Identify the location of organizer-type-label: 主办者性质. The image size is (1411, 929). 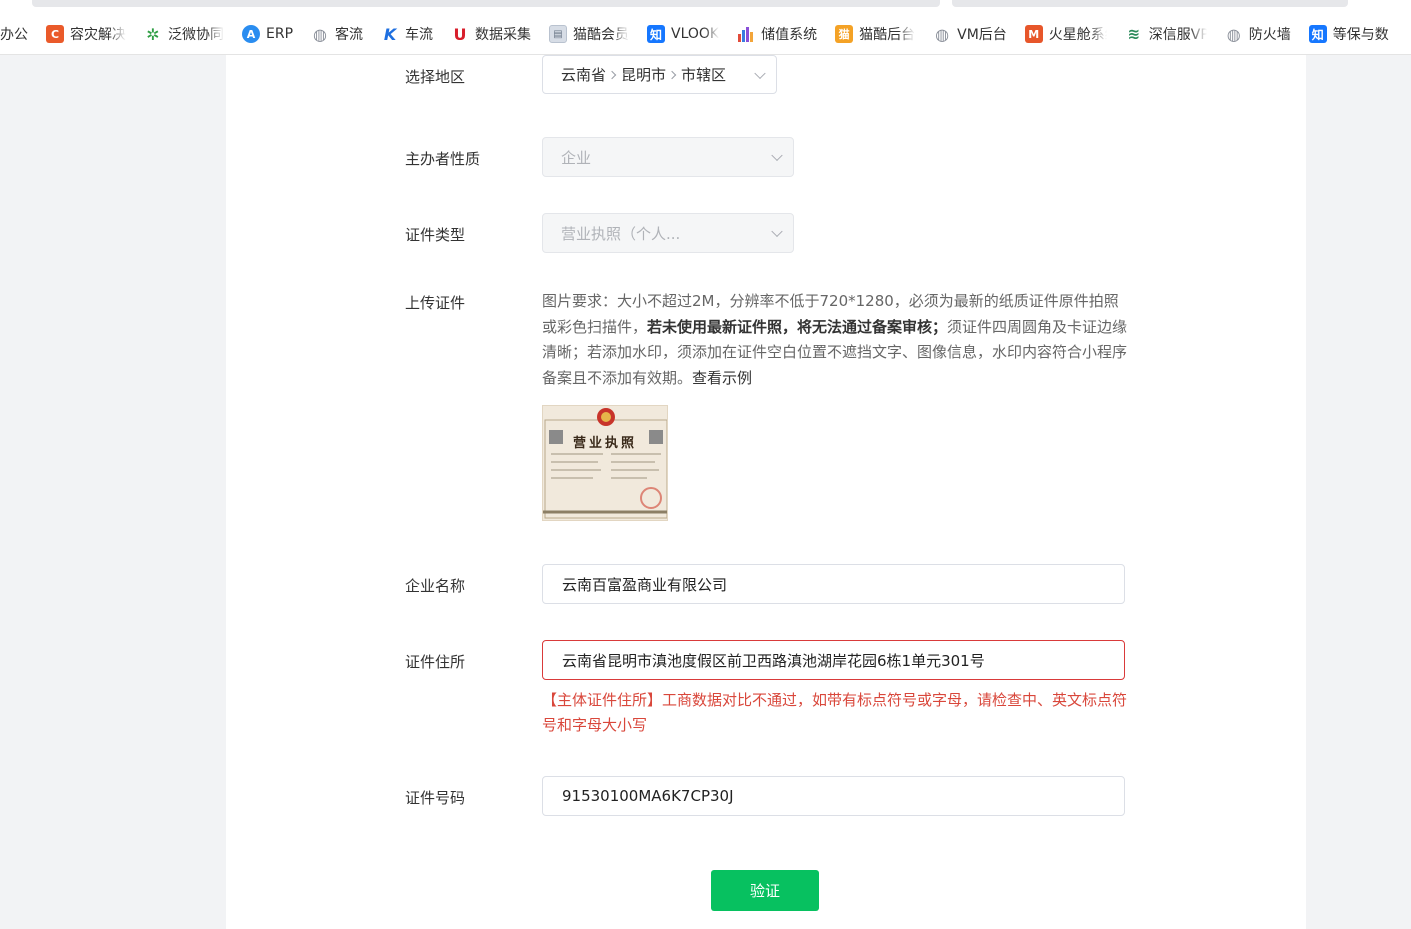
(443, 159).